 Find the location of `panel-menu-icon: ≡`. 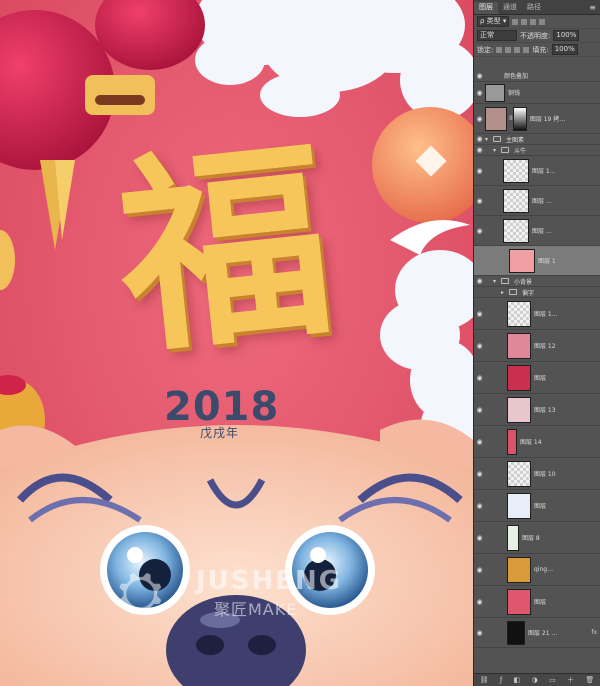

panel-menu-icon: ≡ is located at coordinates (592, 8).